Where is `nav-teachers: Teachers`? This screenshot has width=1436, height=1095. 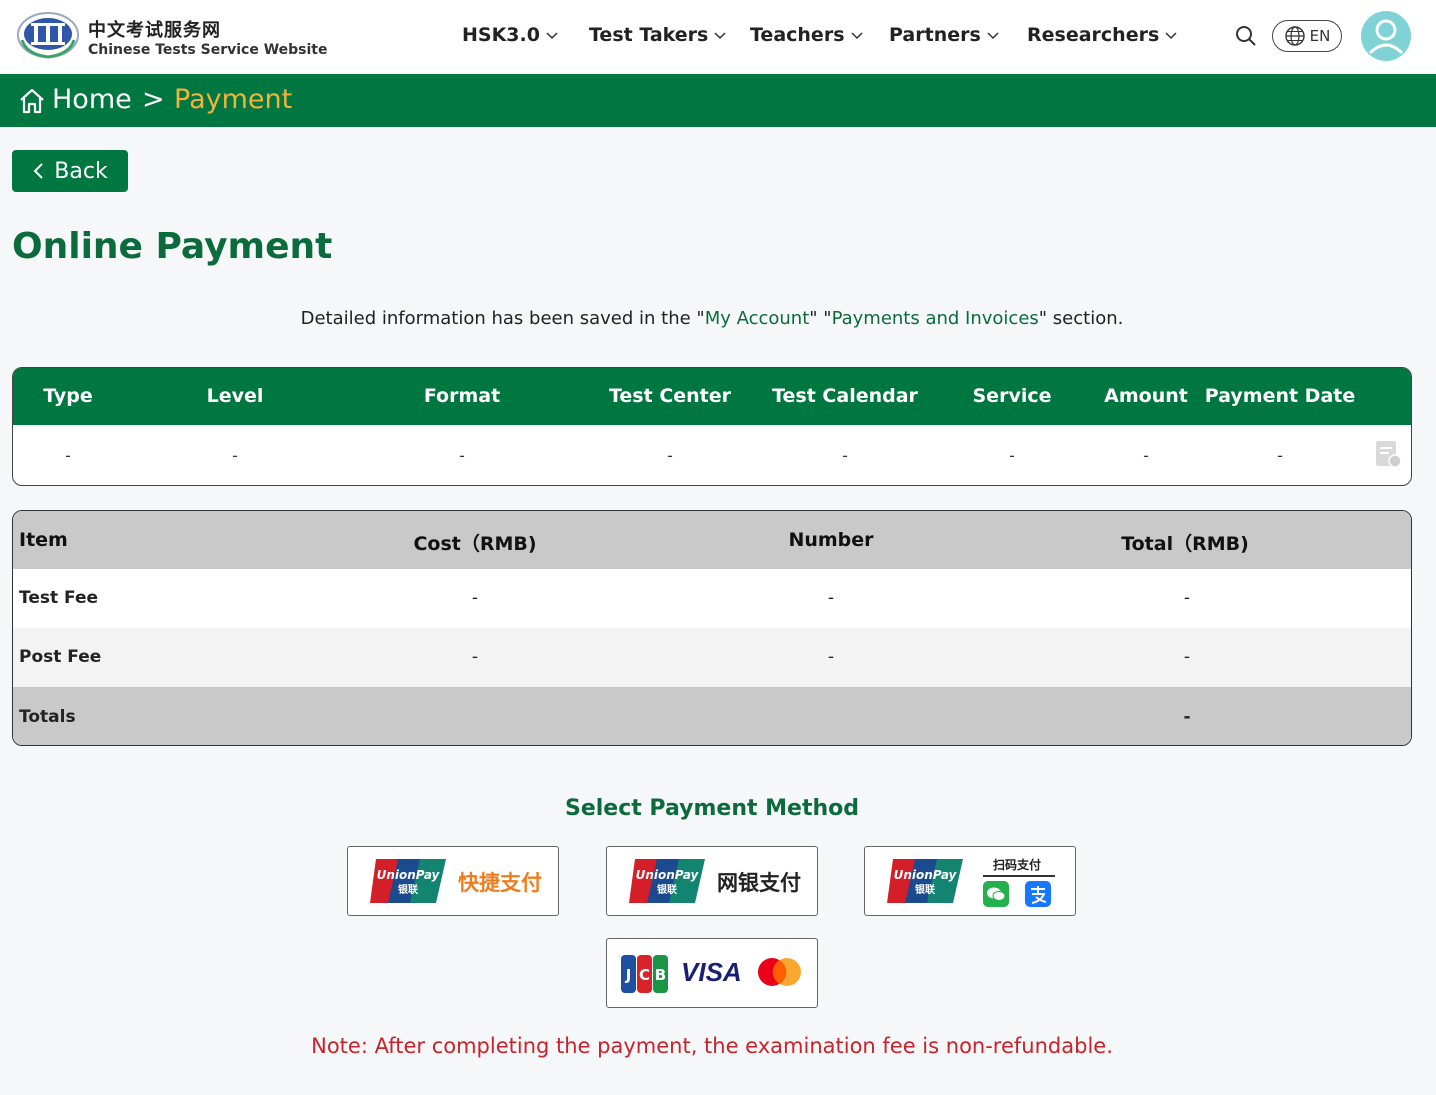 nav-teachers: Teachers is located at coordinates (806, 35).